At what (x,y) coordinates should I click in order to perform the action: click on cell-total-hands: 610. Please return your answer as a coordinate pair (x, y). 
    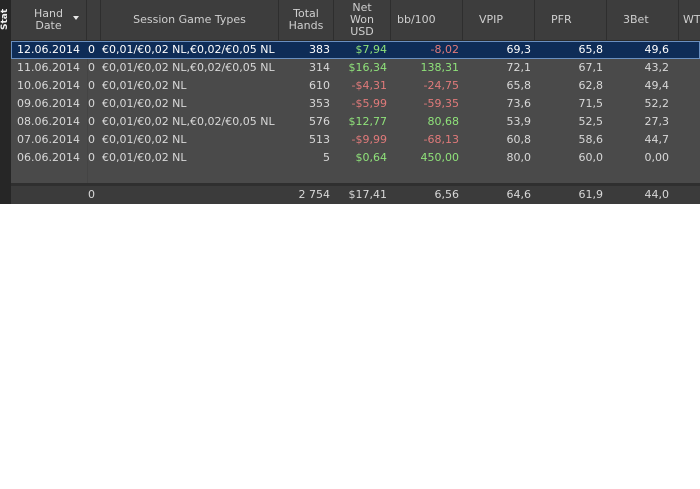
    Looking at the image, I should click on (319, 85).